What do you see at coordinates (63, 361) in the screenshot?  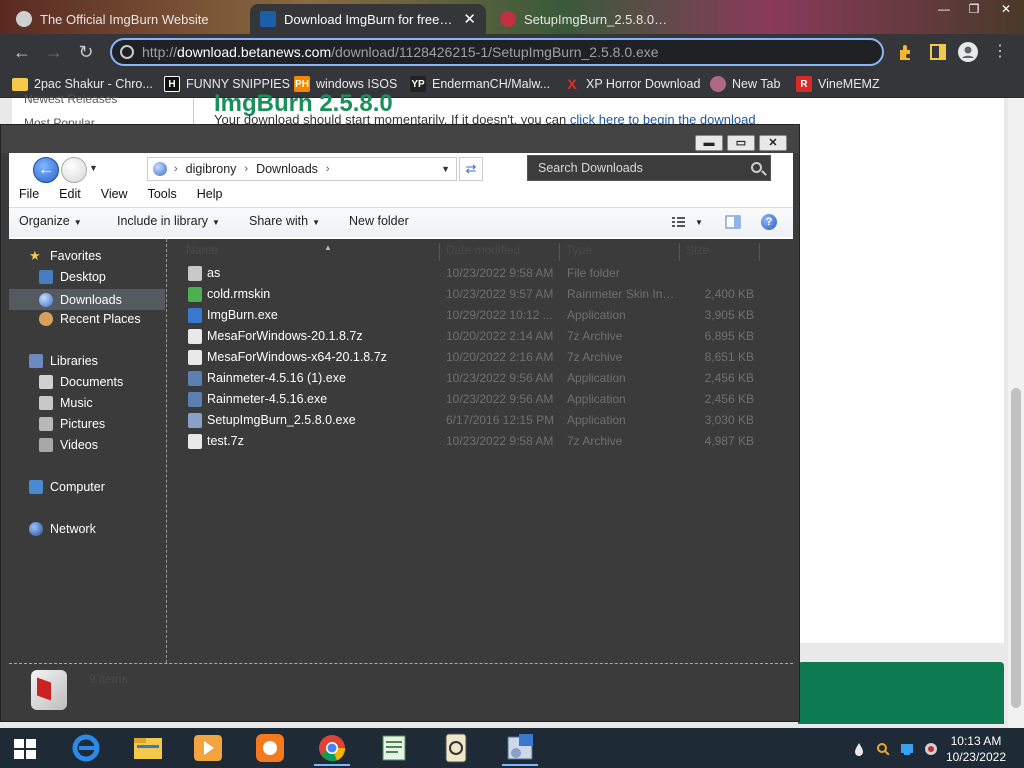 I see `nav-libraries: Libraries` at bounding box center [63, 361].